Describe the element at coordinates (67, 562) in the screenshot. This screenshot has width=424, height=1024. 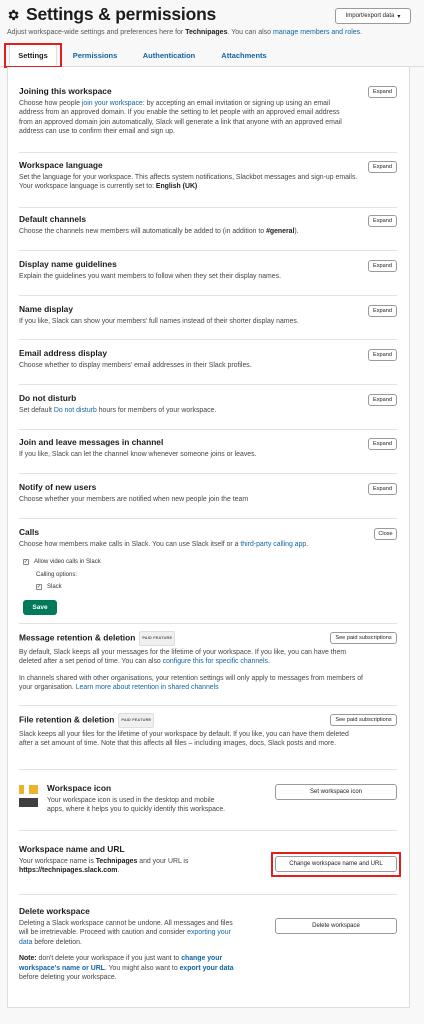
I see `allow-video-label: Allow video calls in Slack` at that location.